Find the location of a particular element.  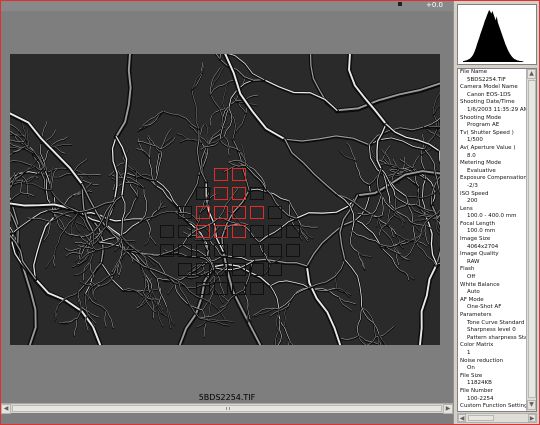

info-field-label: Shooting Date/Time is located at coordinates (487, 102).